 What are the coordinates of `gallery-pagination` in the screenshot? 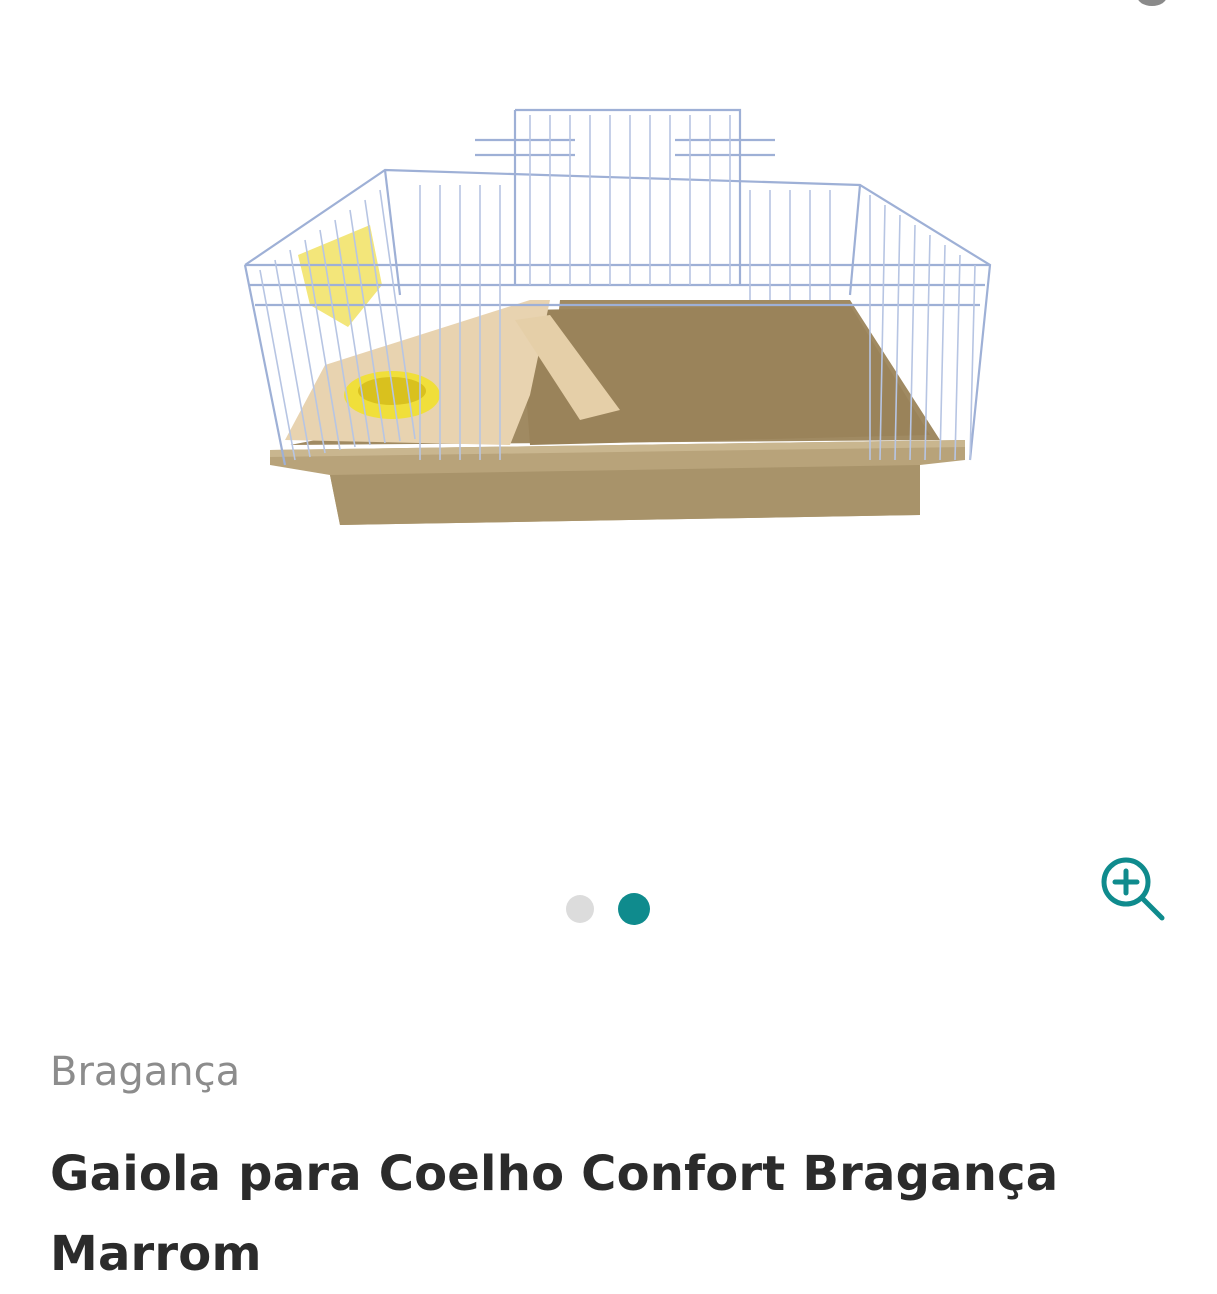 It's located at (608, 909).